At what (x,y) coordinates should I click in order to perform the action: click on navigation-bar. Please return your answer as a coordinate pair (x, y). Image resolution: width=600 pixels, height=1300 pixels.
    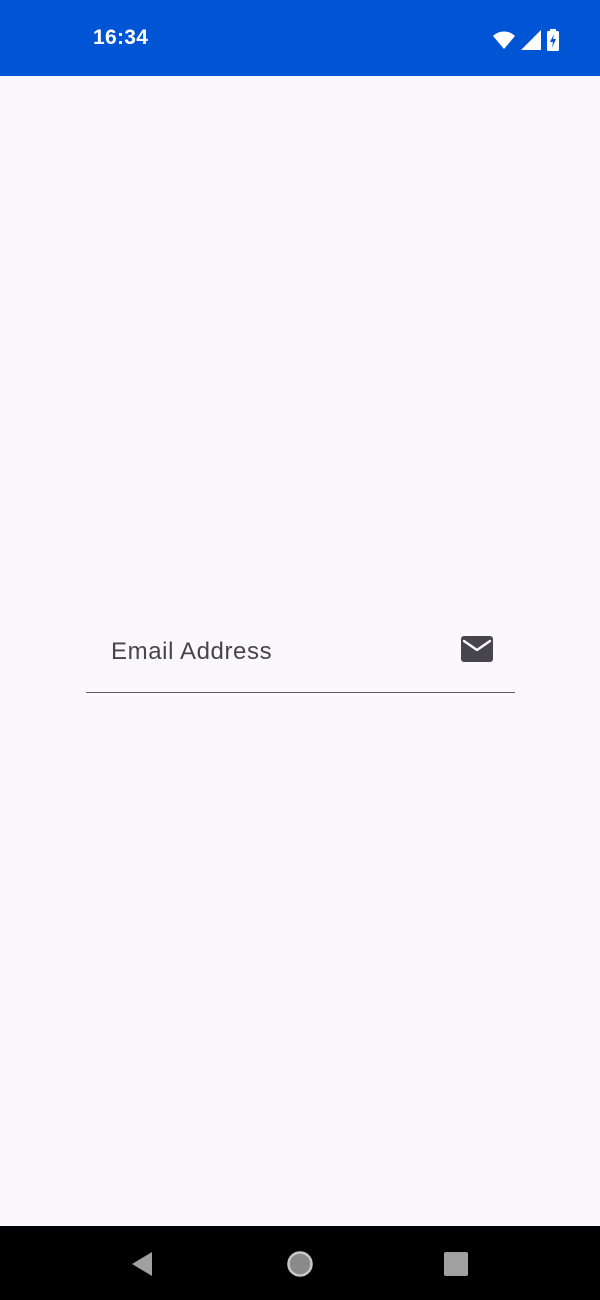
    Looking at the image, I should click on (300, 1263).